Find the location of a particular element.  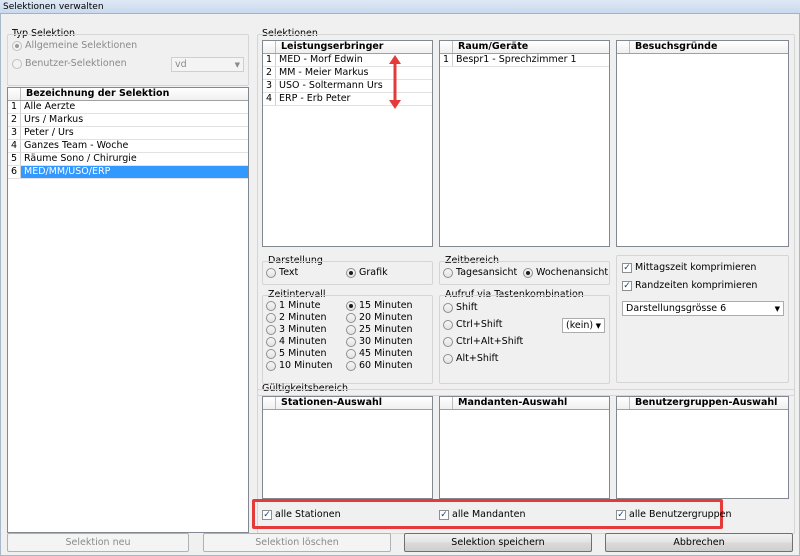

interval-4-radio is located at coordinates (271, 342).